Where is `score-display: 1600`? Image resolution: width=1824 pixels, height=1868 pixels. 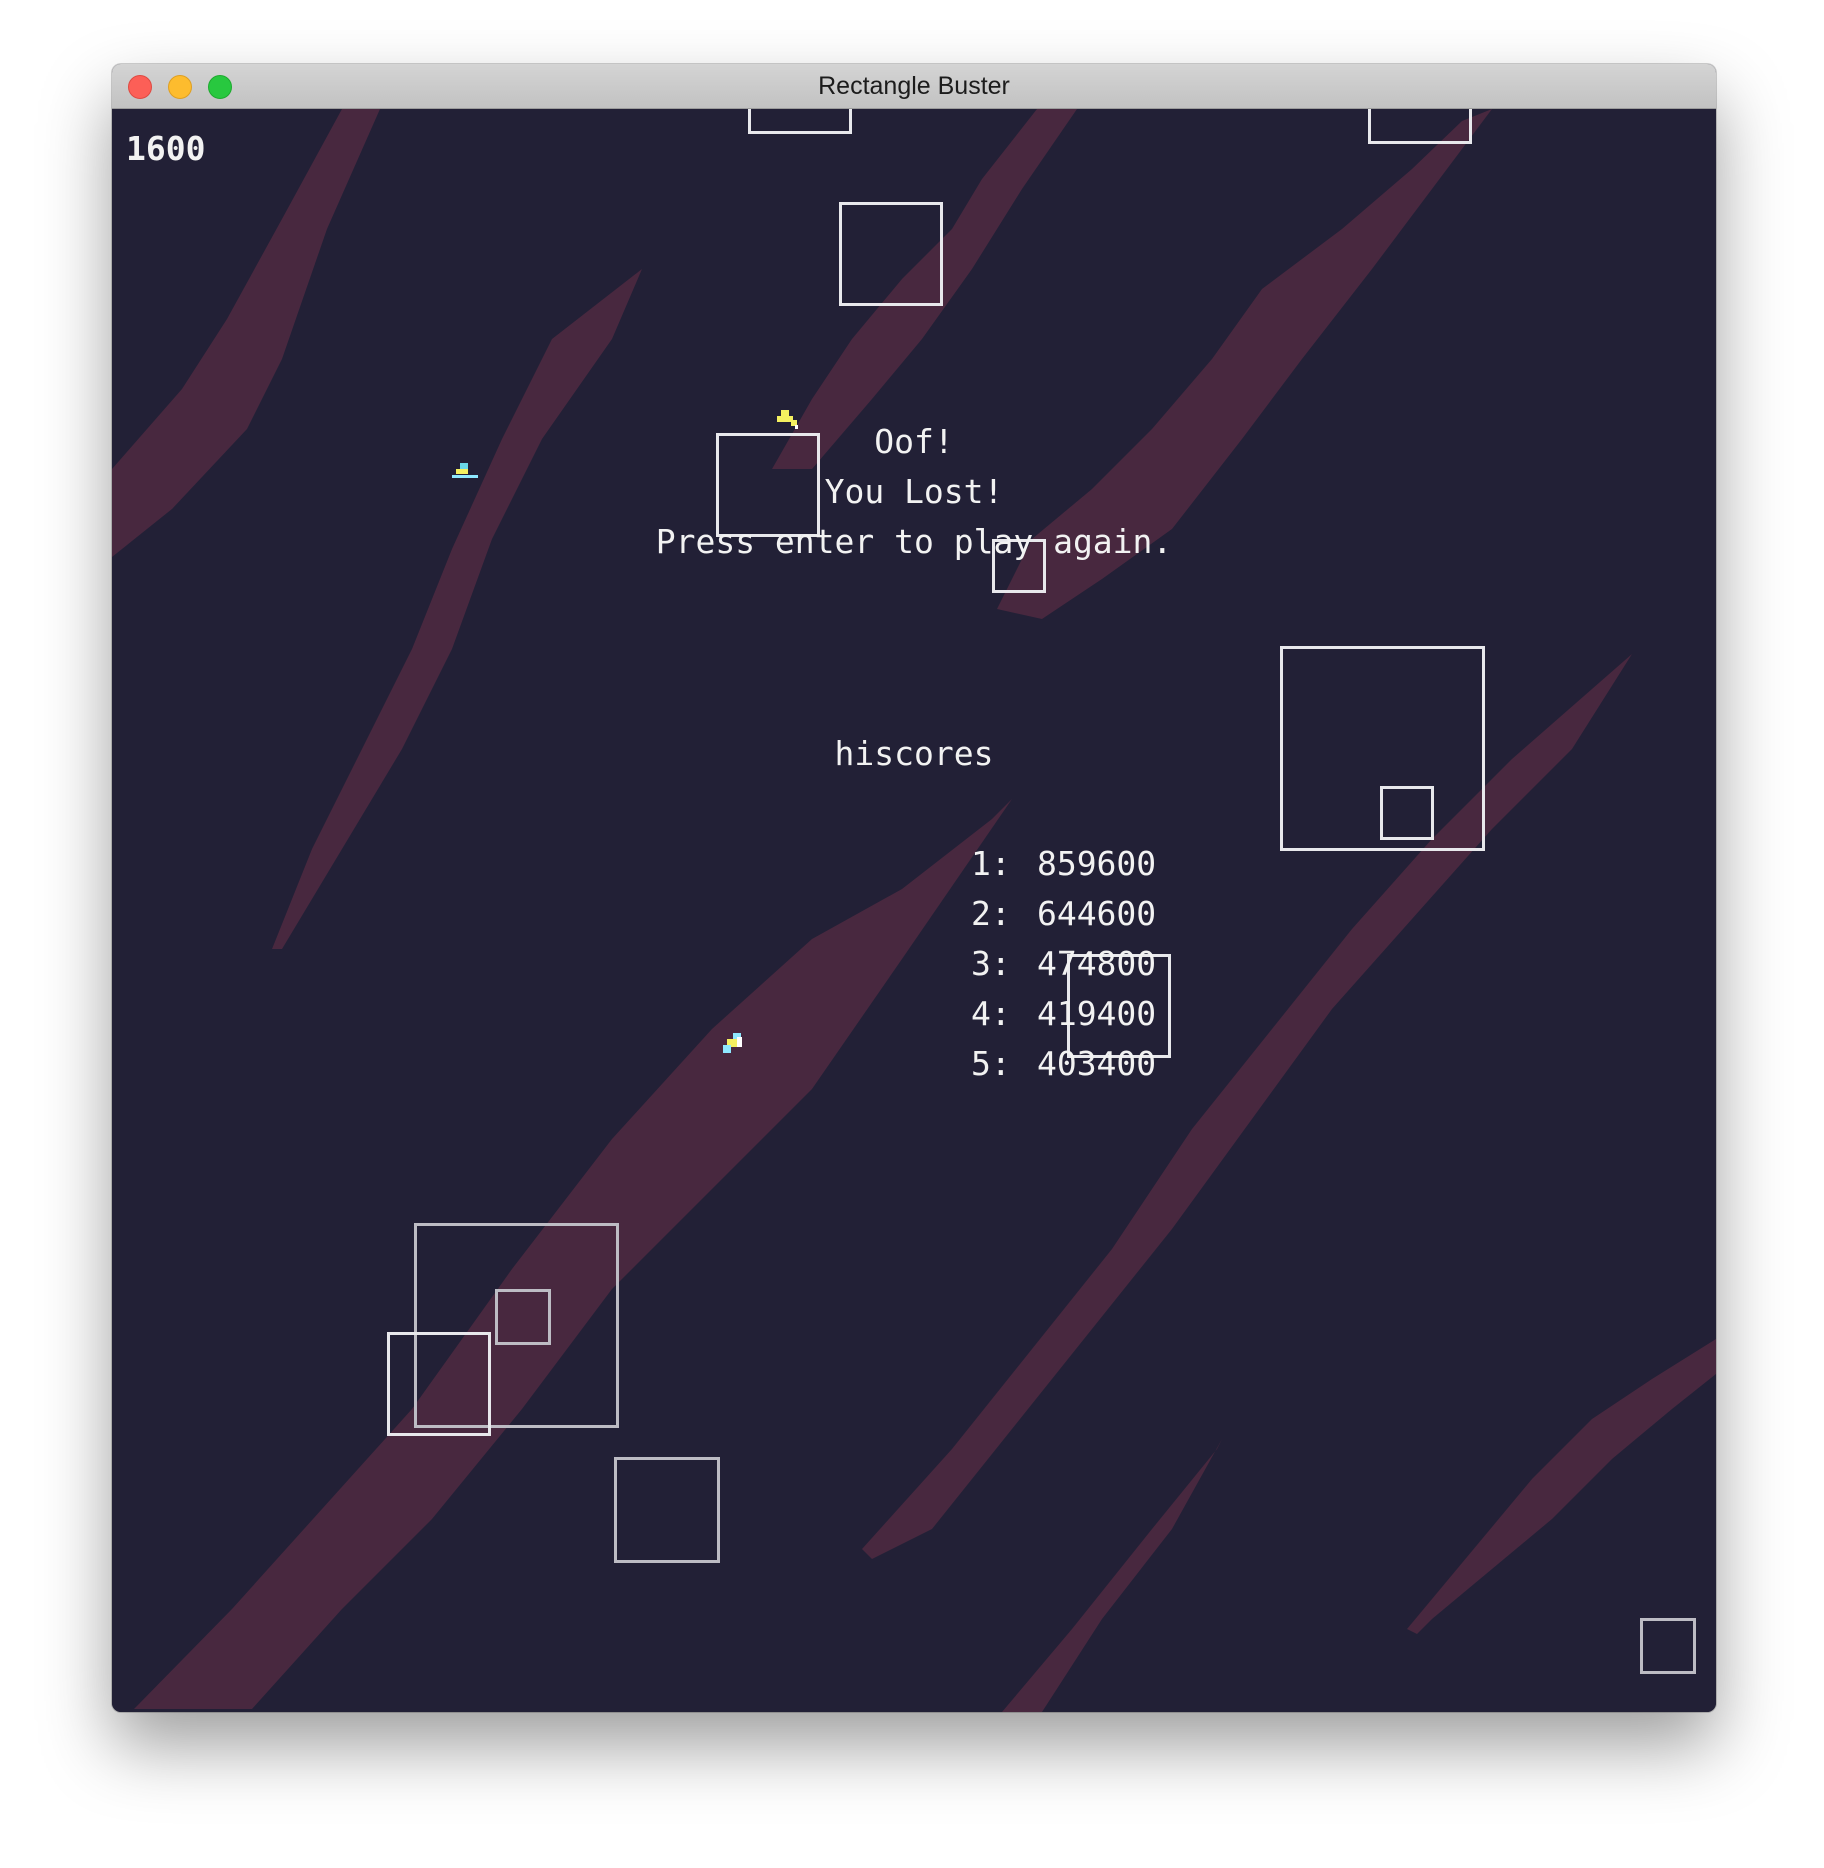 score-display: 1600 is located at coordinates (166, 148).